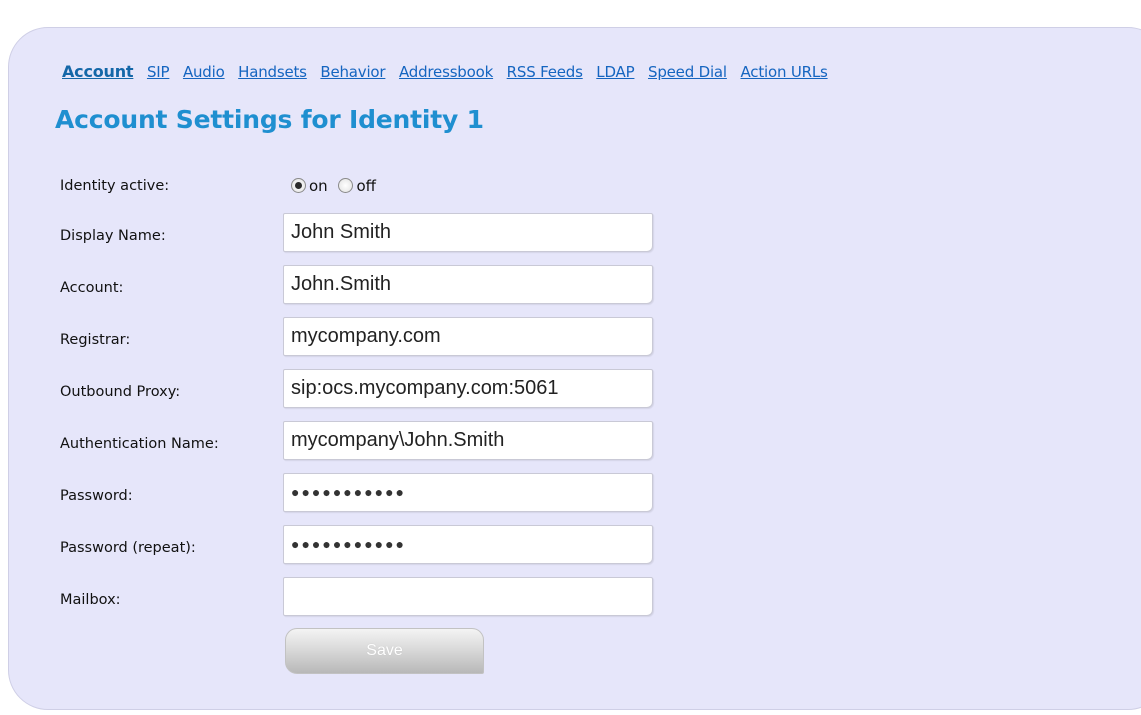 The width and height of the screenshot is (1141, 715). Describe the element at coordinates (96, 496) in the screenshot. I see `password-label: Password:` at that location.